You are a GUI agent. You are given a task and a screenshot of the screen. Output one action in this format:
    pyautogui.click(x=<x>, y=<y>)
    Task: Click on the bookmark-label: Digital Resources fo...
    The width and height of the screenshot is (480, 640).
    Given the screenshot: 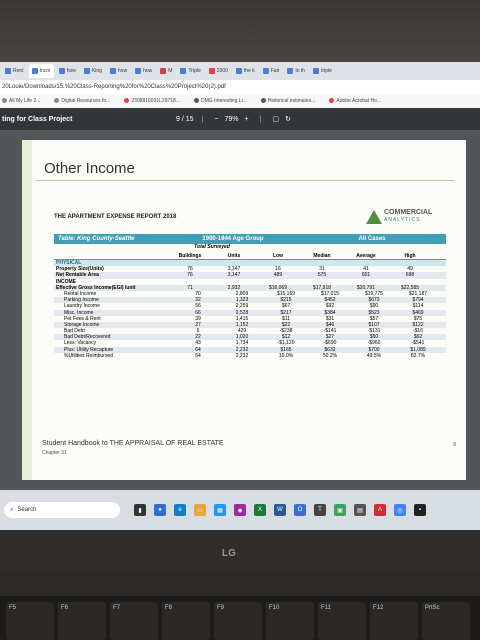 What is the action you would take?
    pyautogui.click(x=86, y=101)
    